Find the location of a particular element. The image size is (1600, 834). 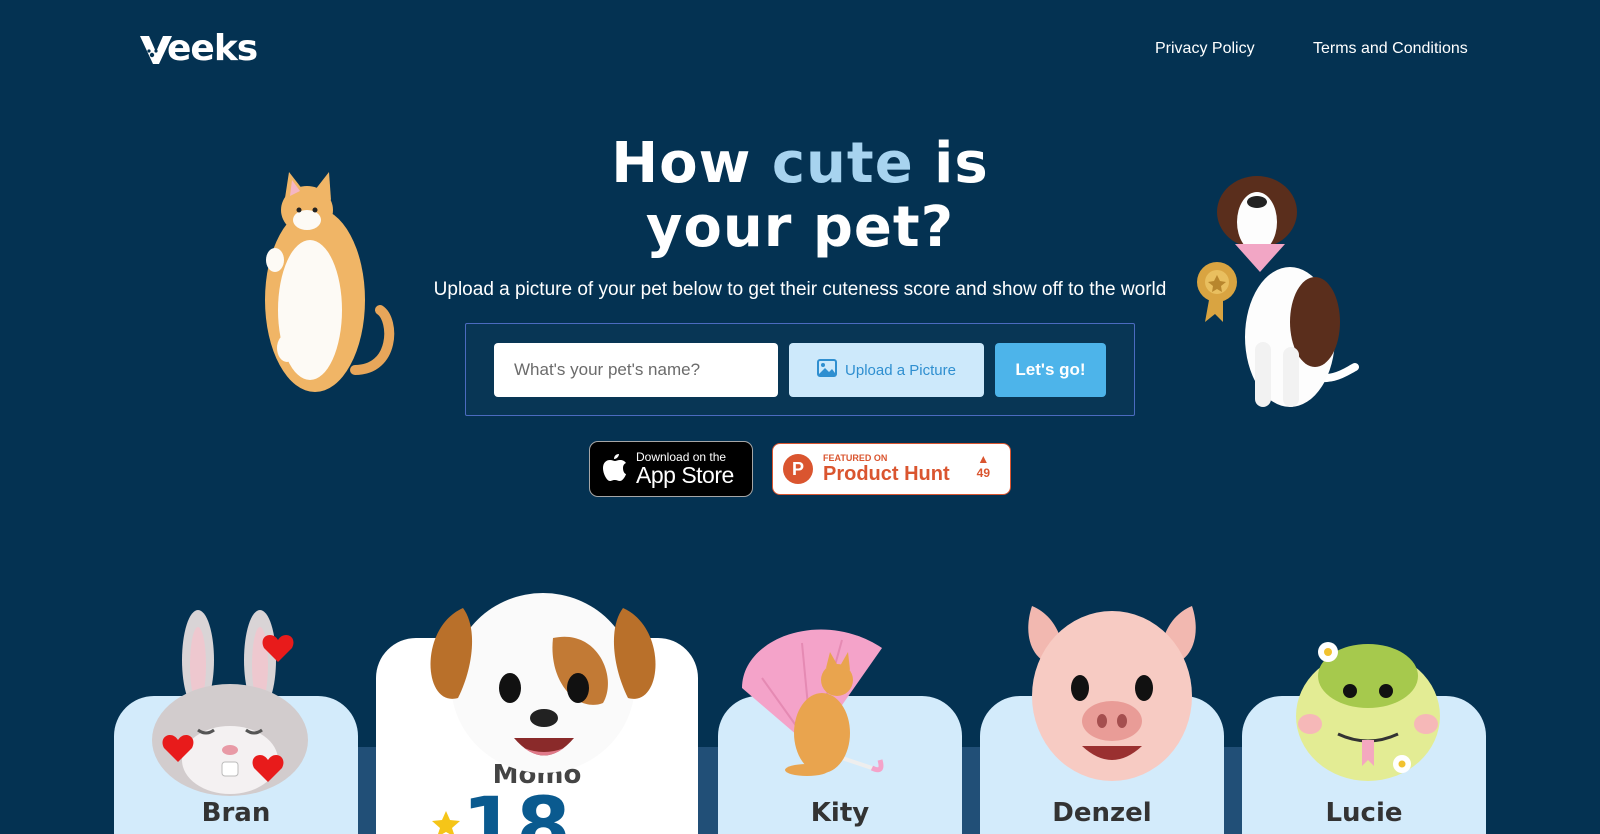

ph-name-text: Product Hunt is located at coordinates (886, 474).